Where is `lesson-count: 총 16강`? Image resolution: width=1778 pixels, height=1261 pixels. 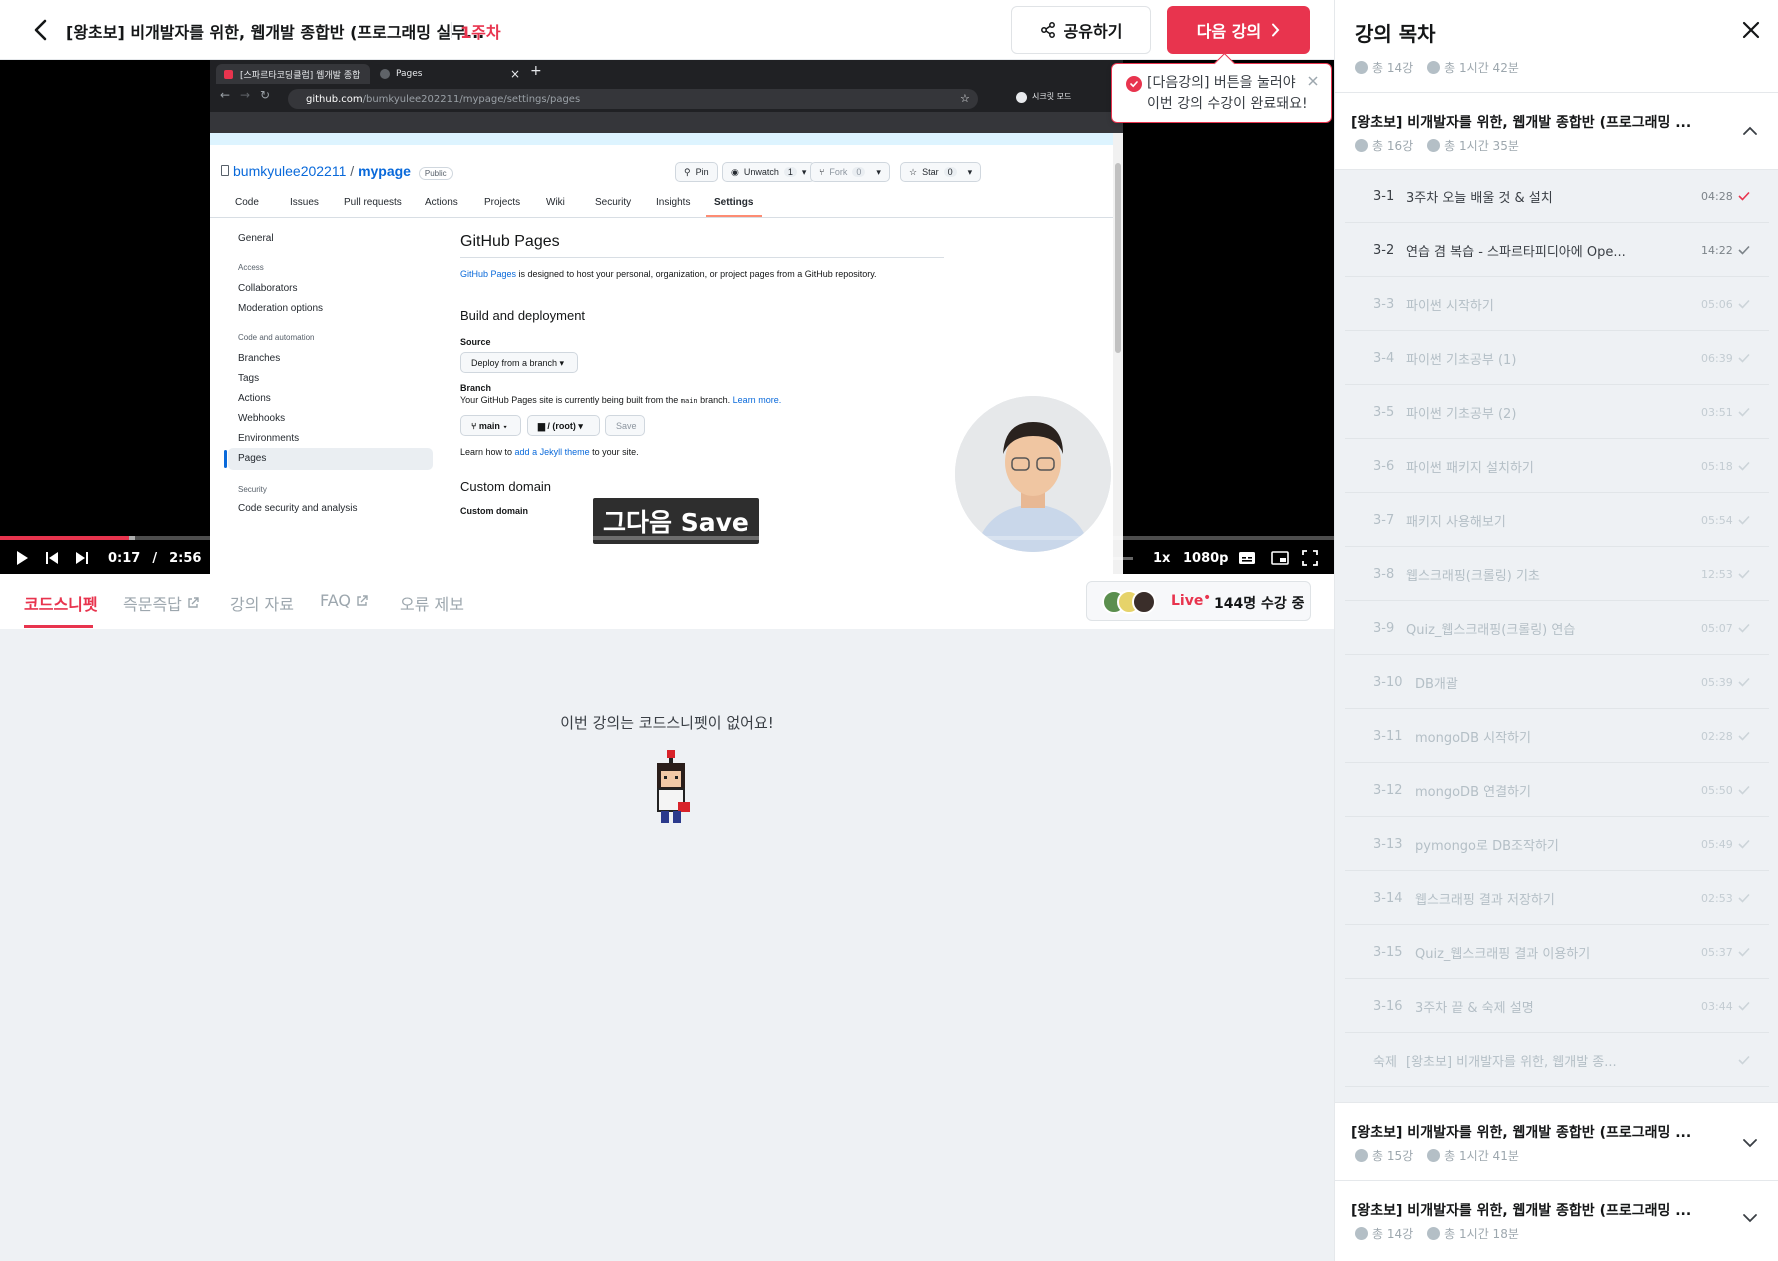
lesson-count: 총 16강 is located at coordinates (1393, 146).